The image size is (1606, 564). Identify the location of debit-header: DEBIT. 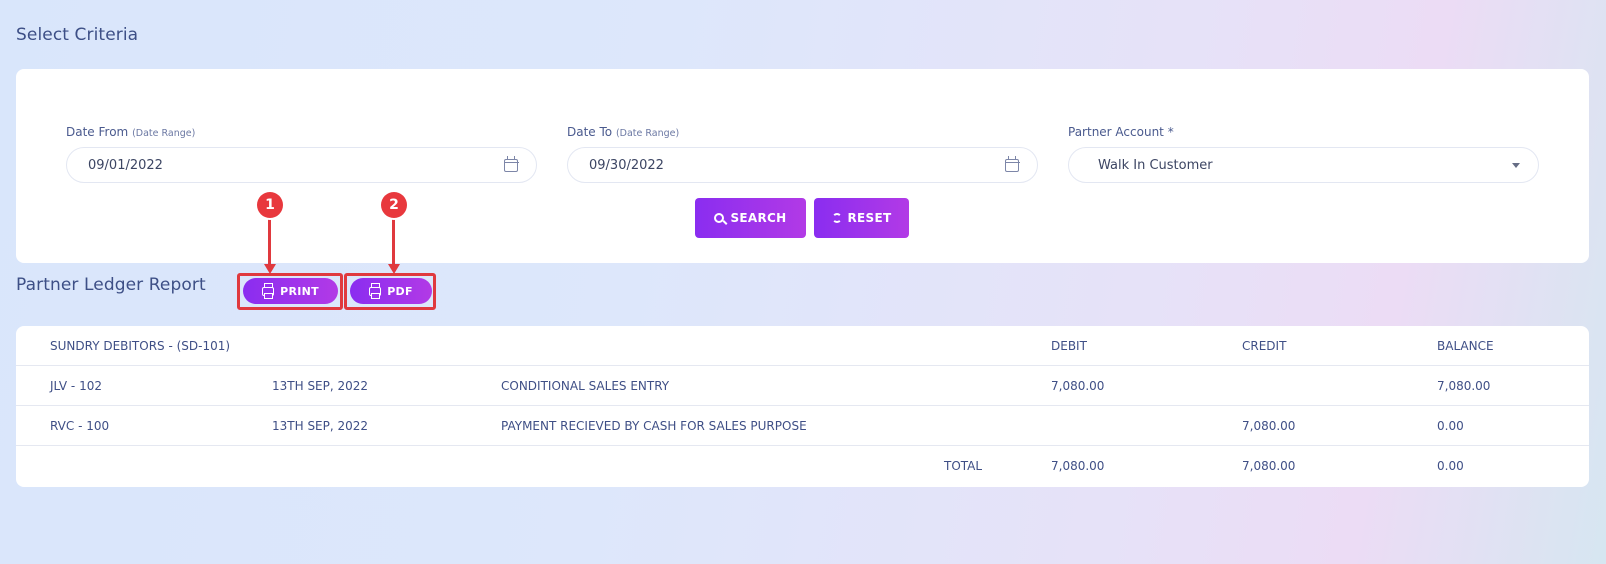
(1069, 346).